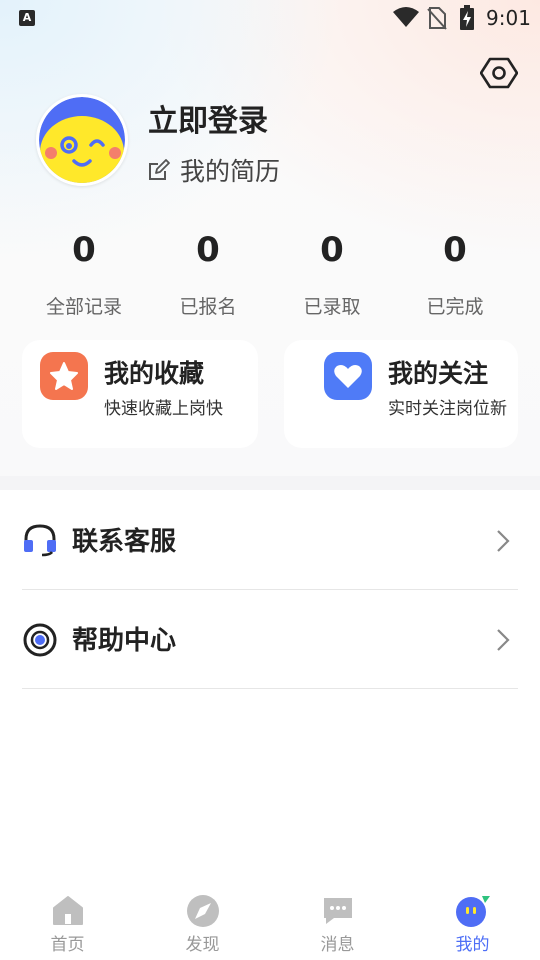 This screenshot has height=960, width=540. Describe the element at coordinates (67, 945) in the screenshot. I see `nav-label: 首页` at that location.